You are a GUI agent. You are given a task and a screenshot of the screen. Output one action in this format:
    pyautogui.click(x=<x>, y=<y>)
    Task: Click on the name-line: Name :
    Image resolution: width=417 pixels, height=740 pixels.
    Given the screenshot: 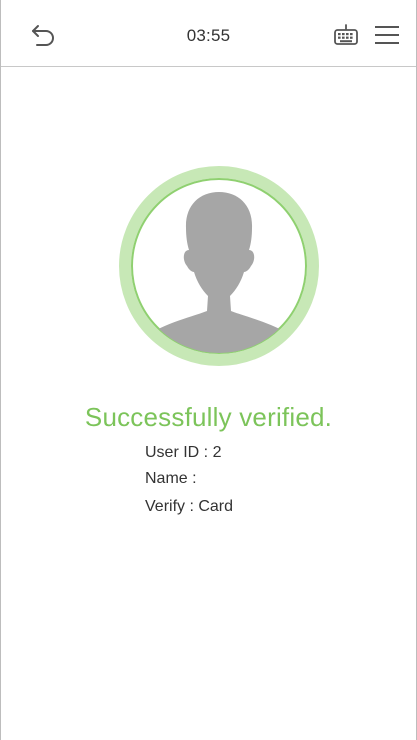 What is the action you would take?
    pyautogui.click(x=171, y=478)
    